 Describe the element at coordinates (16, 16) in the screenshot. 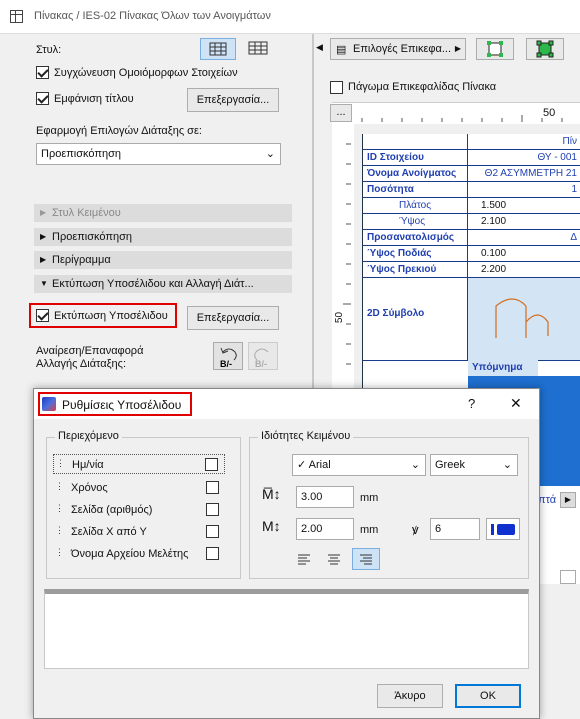

I see `table-icon` at that location.